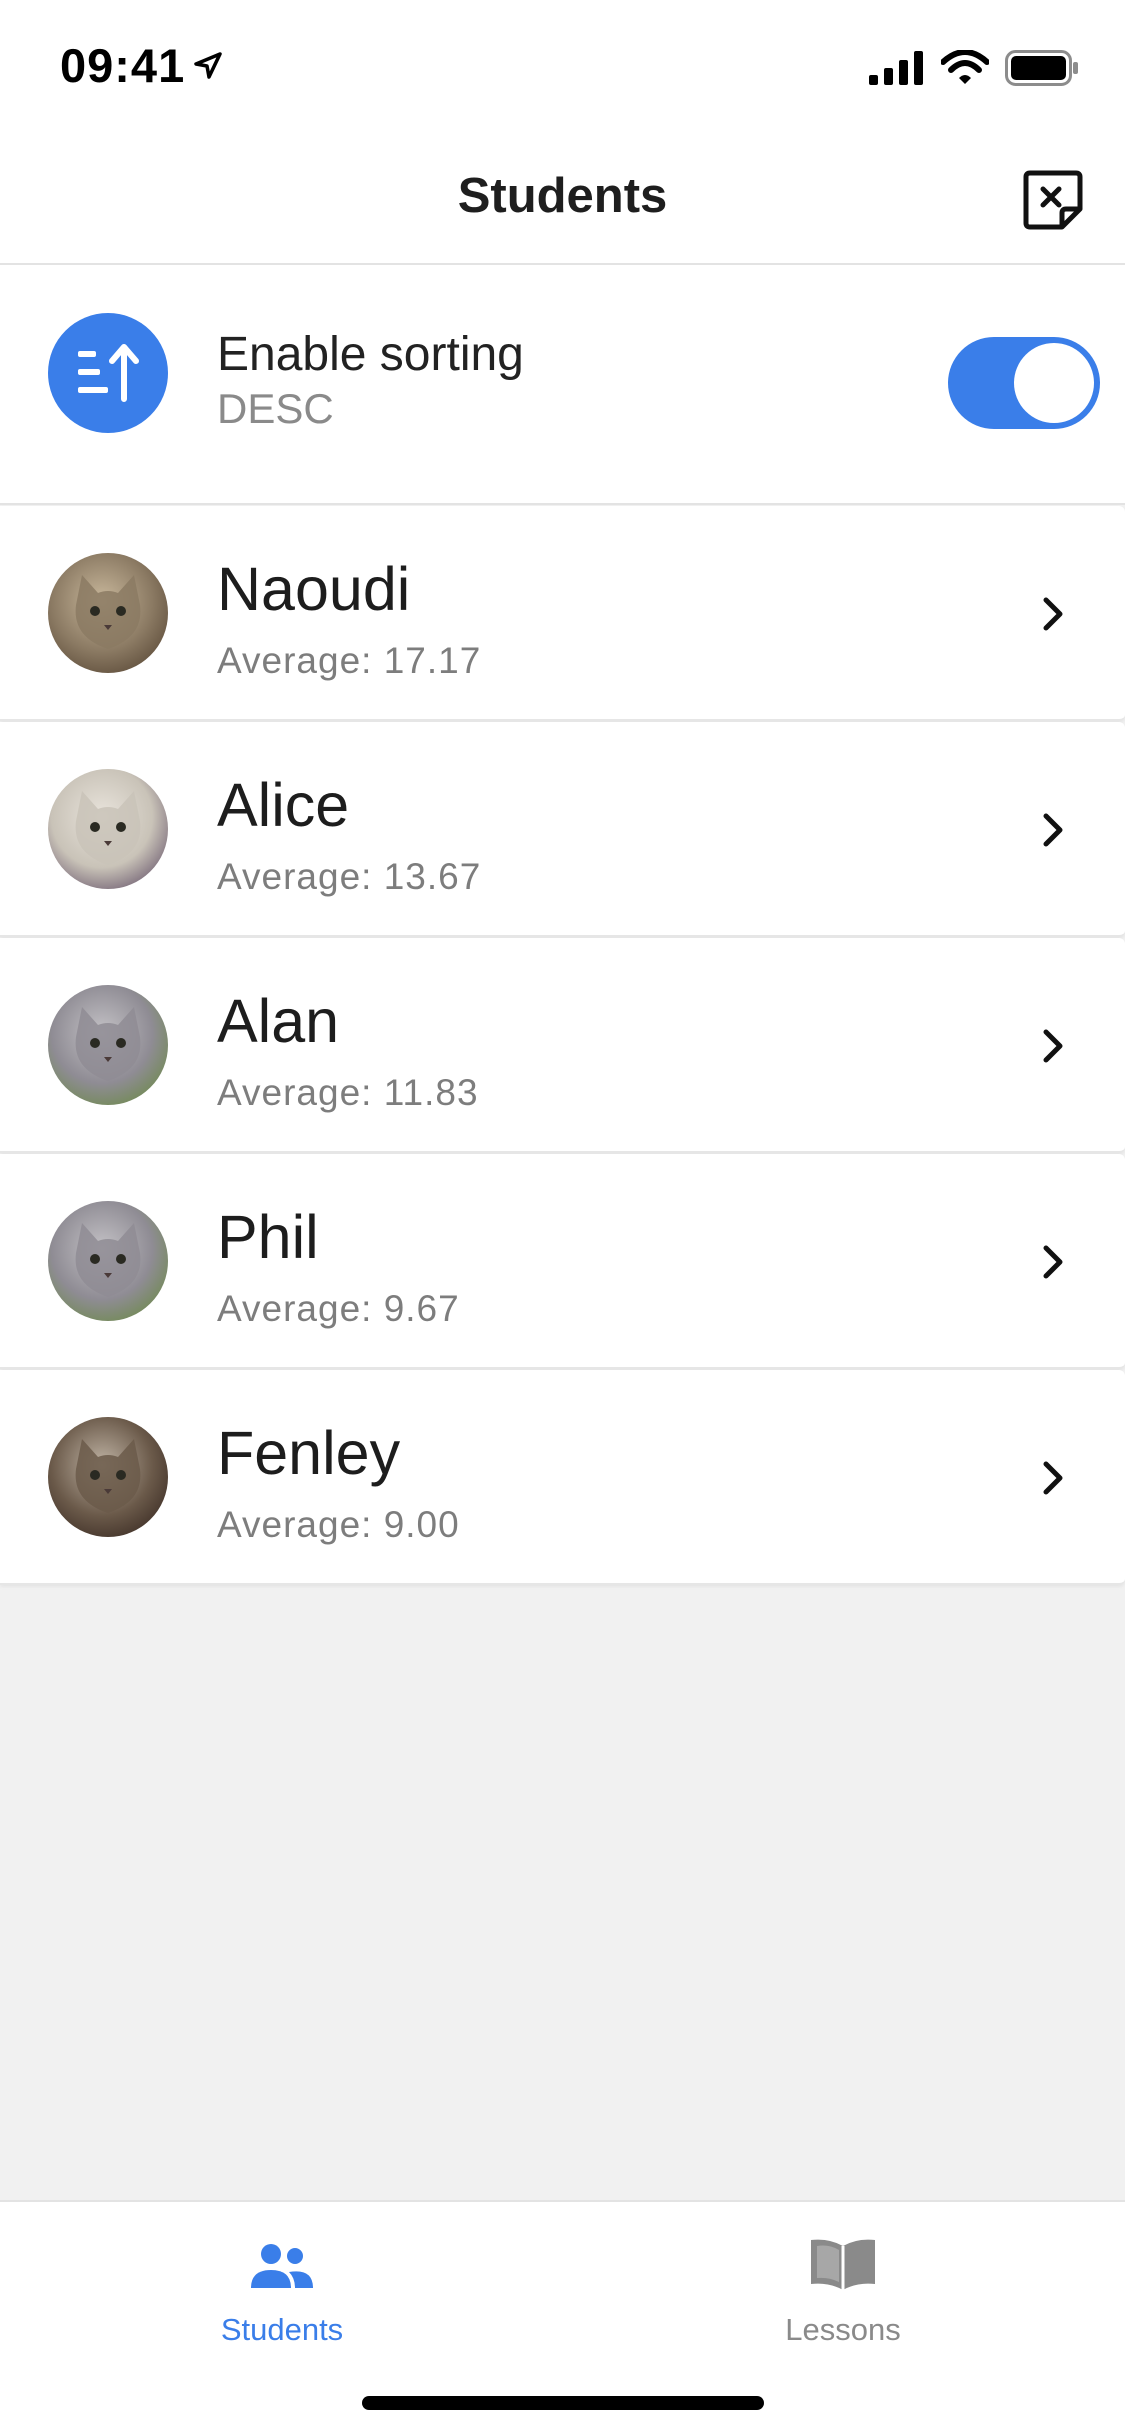  Describe the element at coordinates (562, 66) in the screenshot. I see `status-bar: 09:41` at that location.